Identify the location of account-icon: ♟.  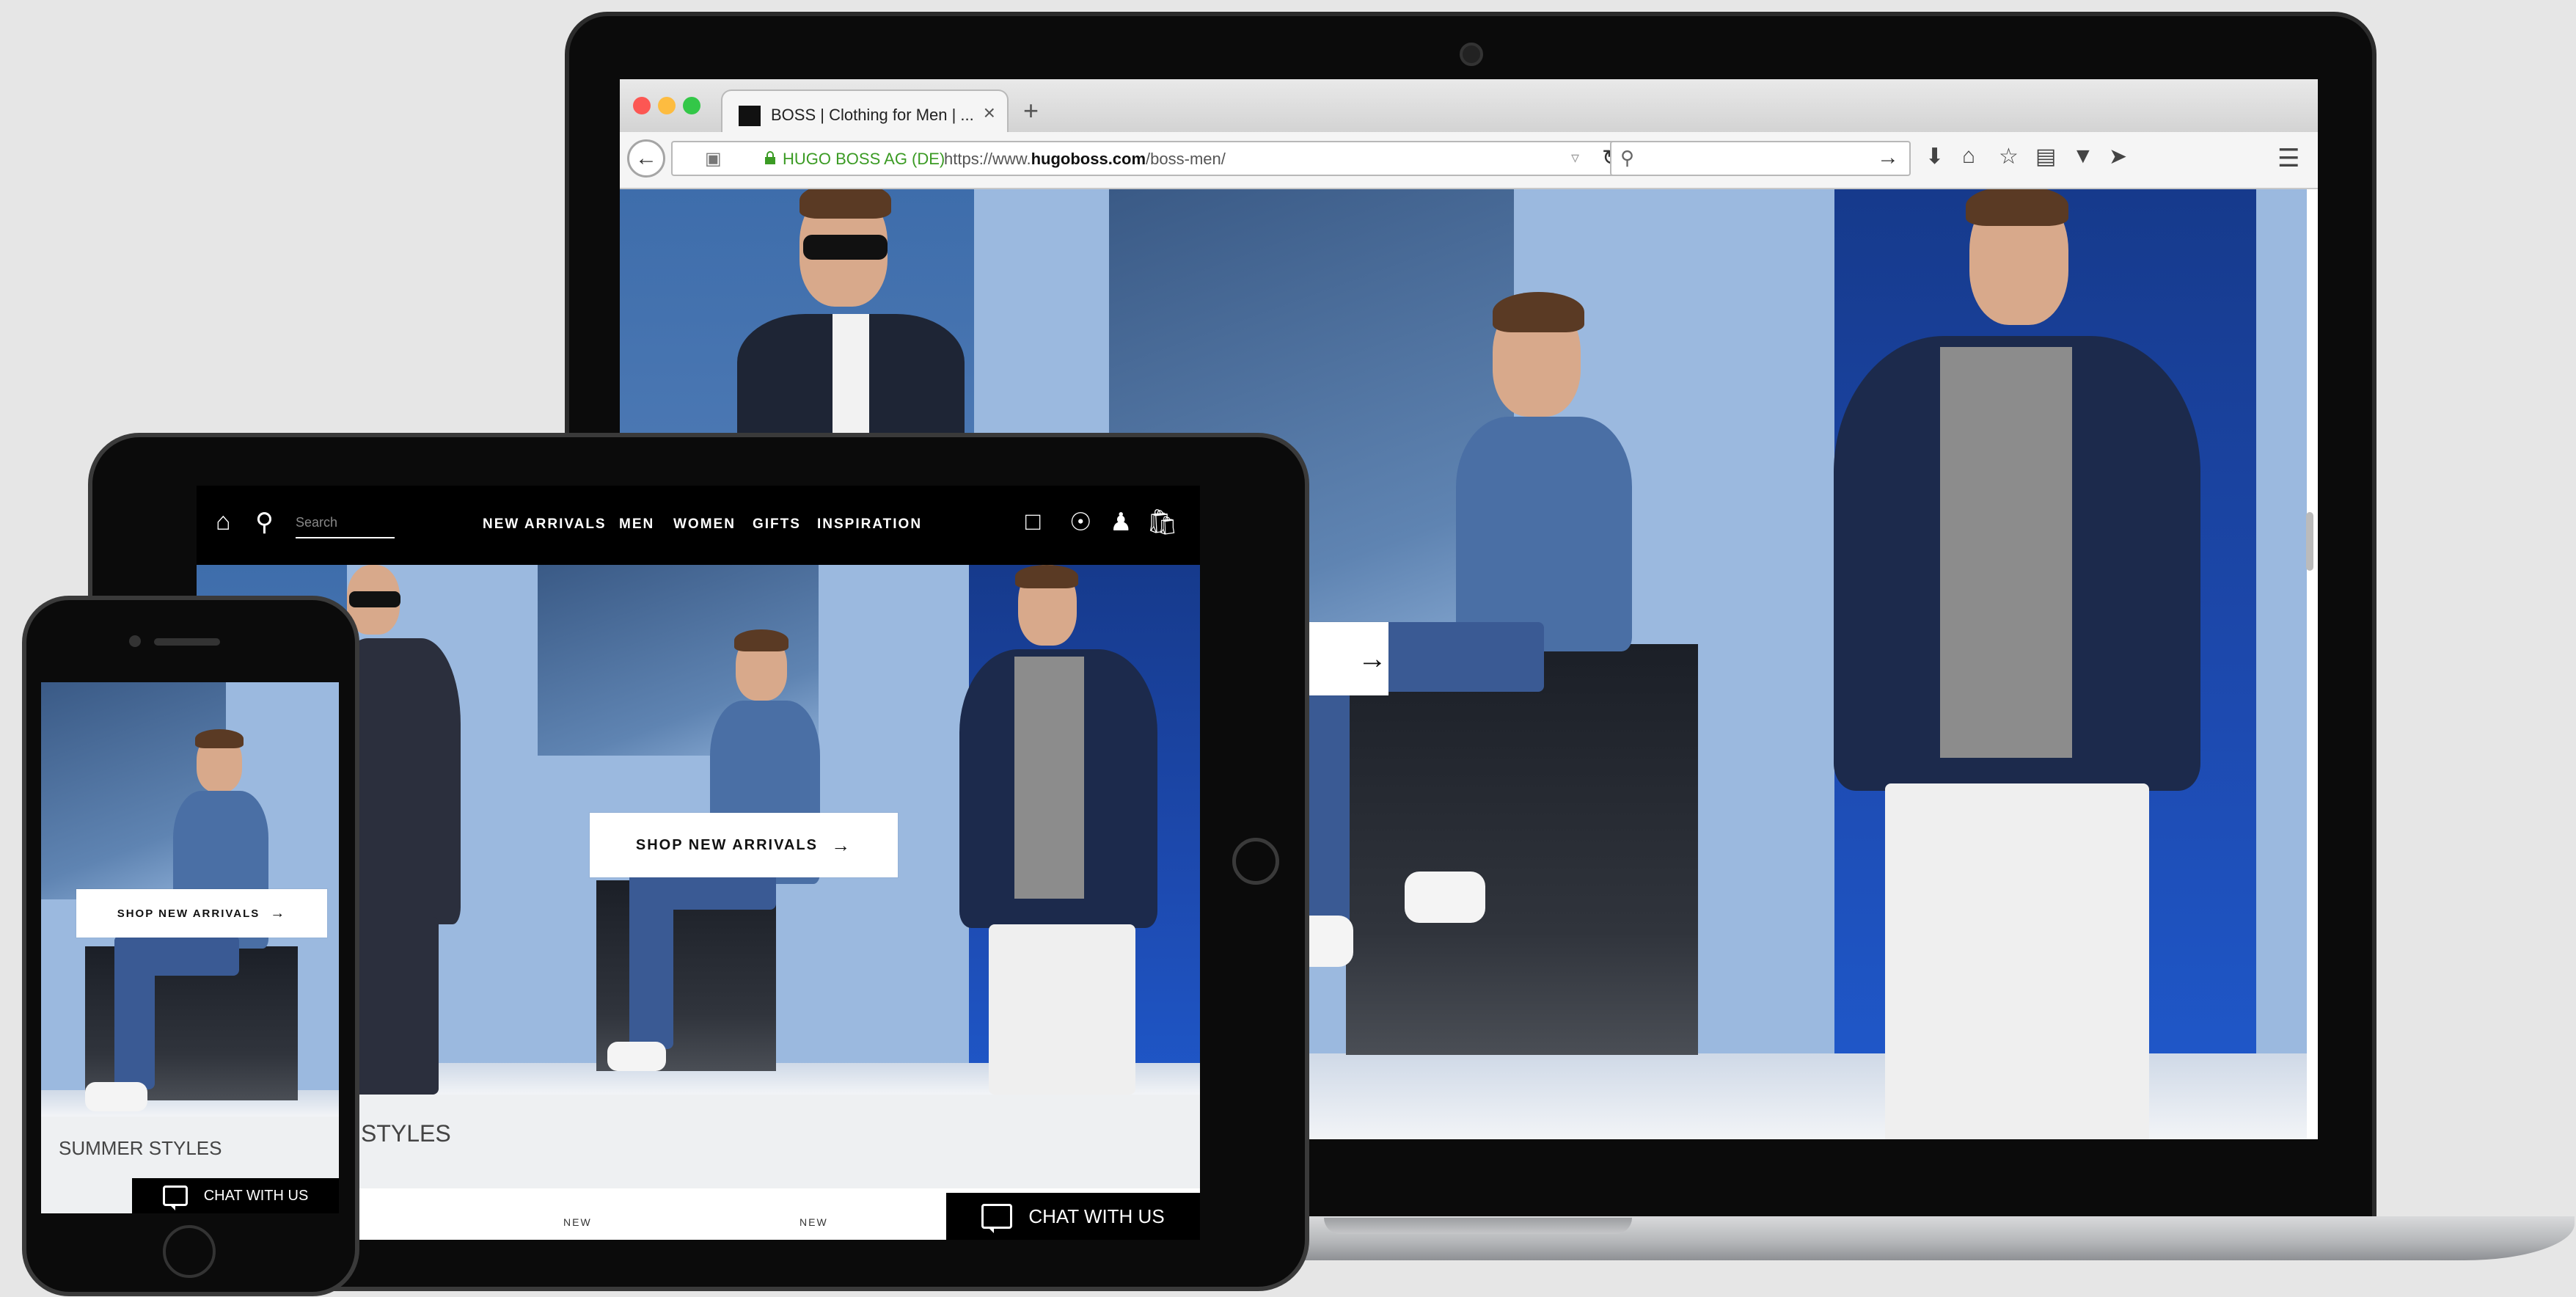
(1121, 522).